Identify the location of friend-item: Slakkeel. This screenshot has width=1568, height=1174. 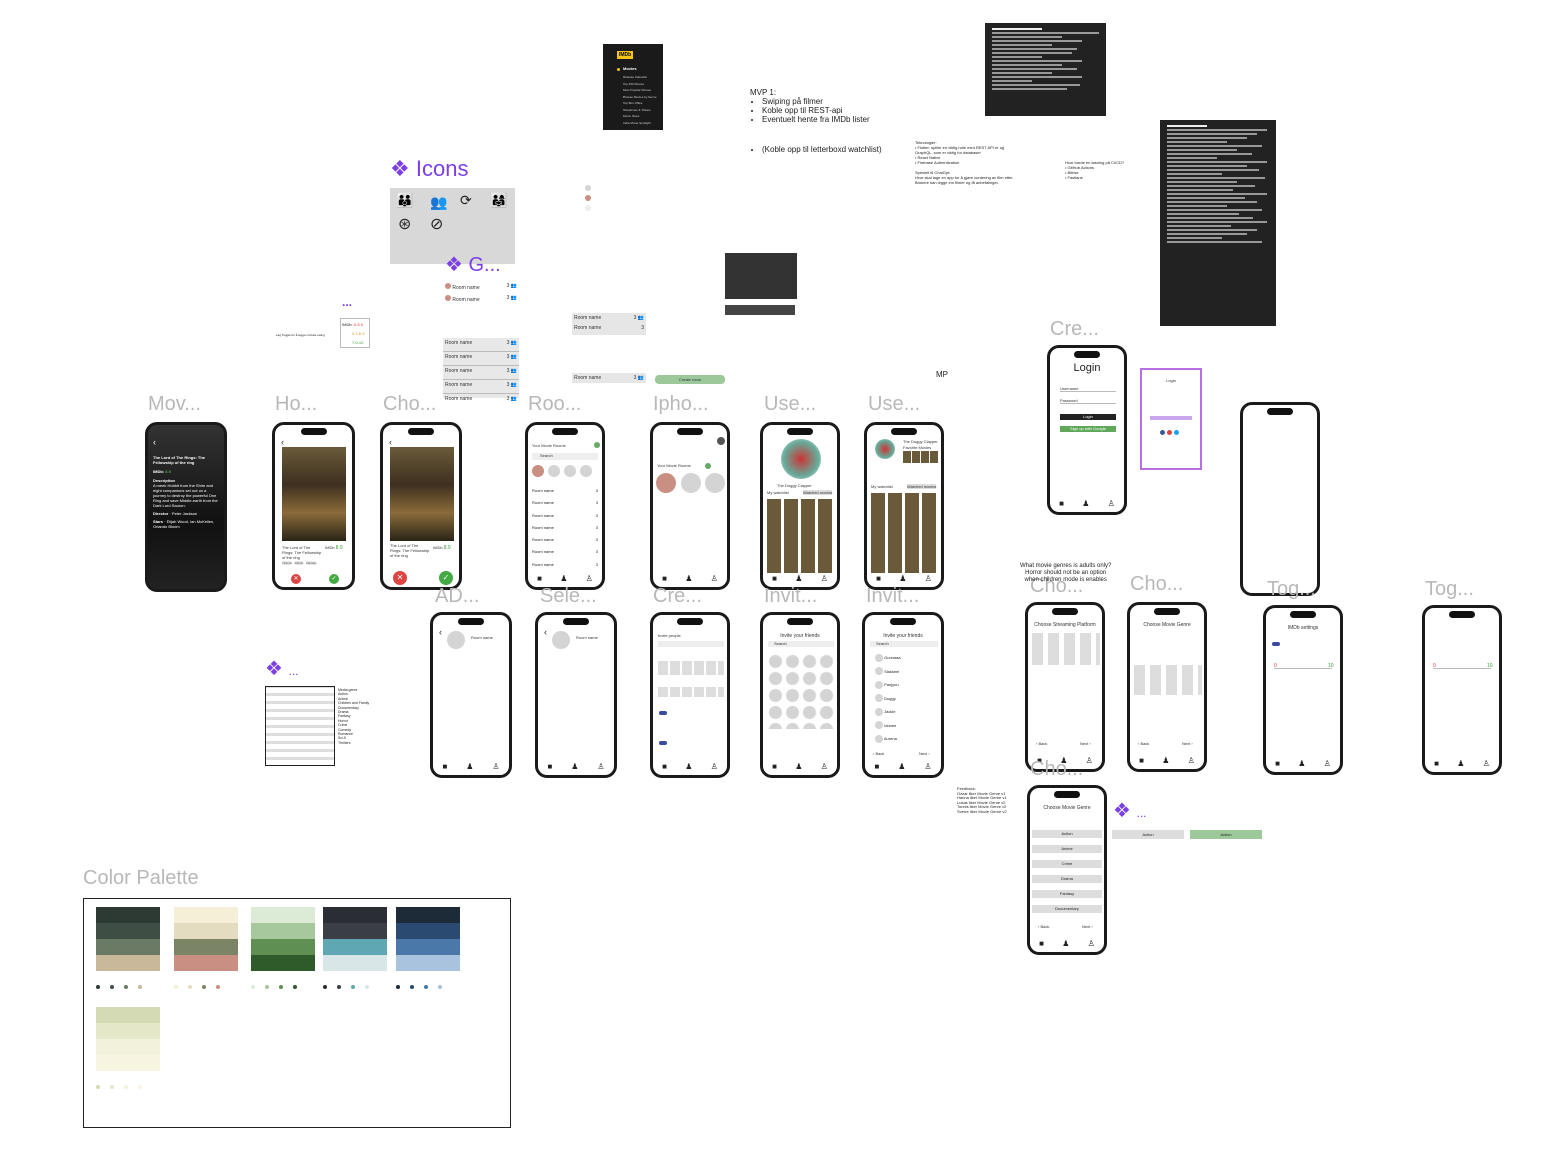
(888, 672).